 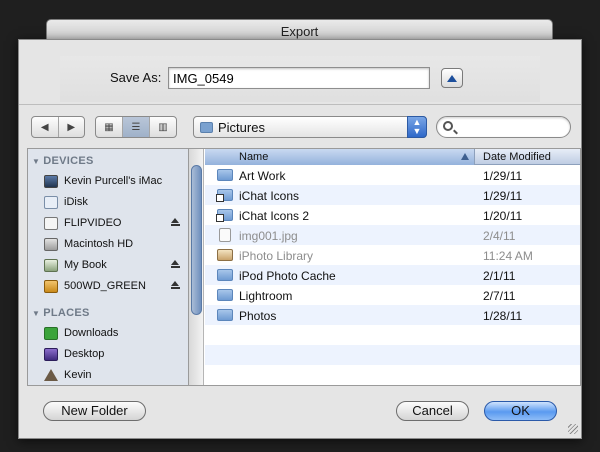 What do you see at coordinates (51, 223) in the screenshot?
I see `drive-icon` at bounding box center [51, 223].